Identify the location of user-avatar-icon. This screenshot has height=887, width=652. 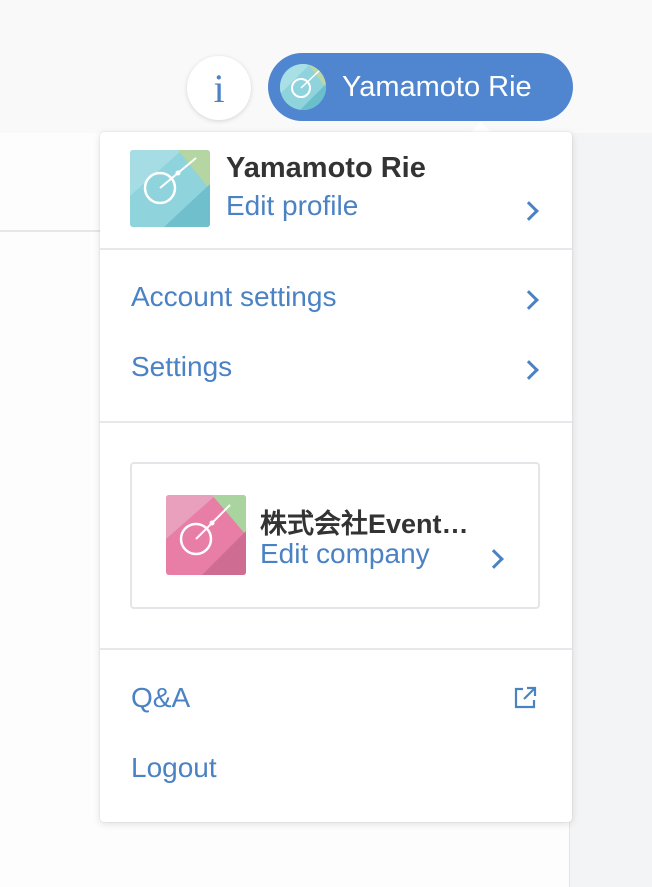
(303, 87).